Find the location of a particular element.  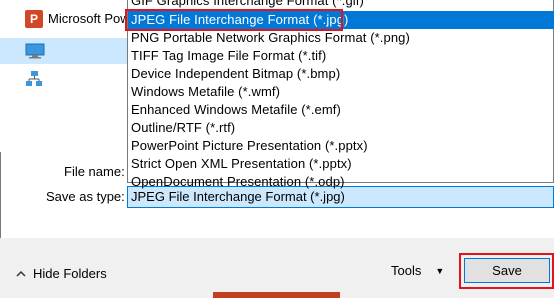

save-button: Save is located at coordinates (507, 270).